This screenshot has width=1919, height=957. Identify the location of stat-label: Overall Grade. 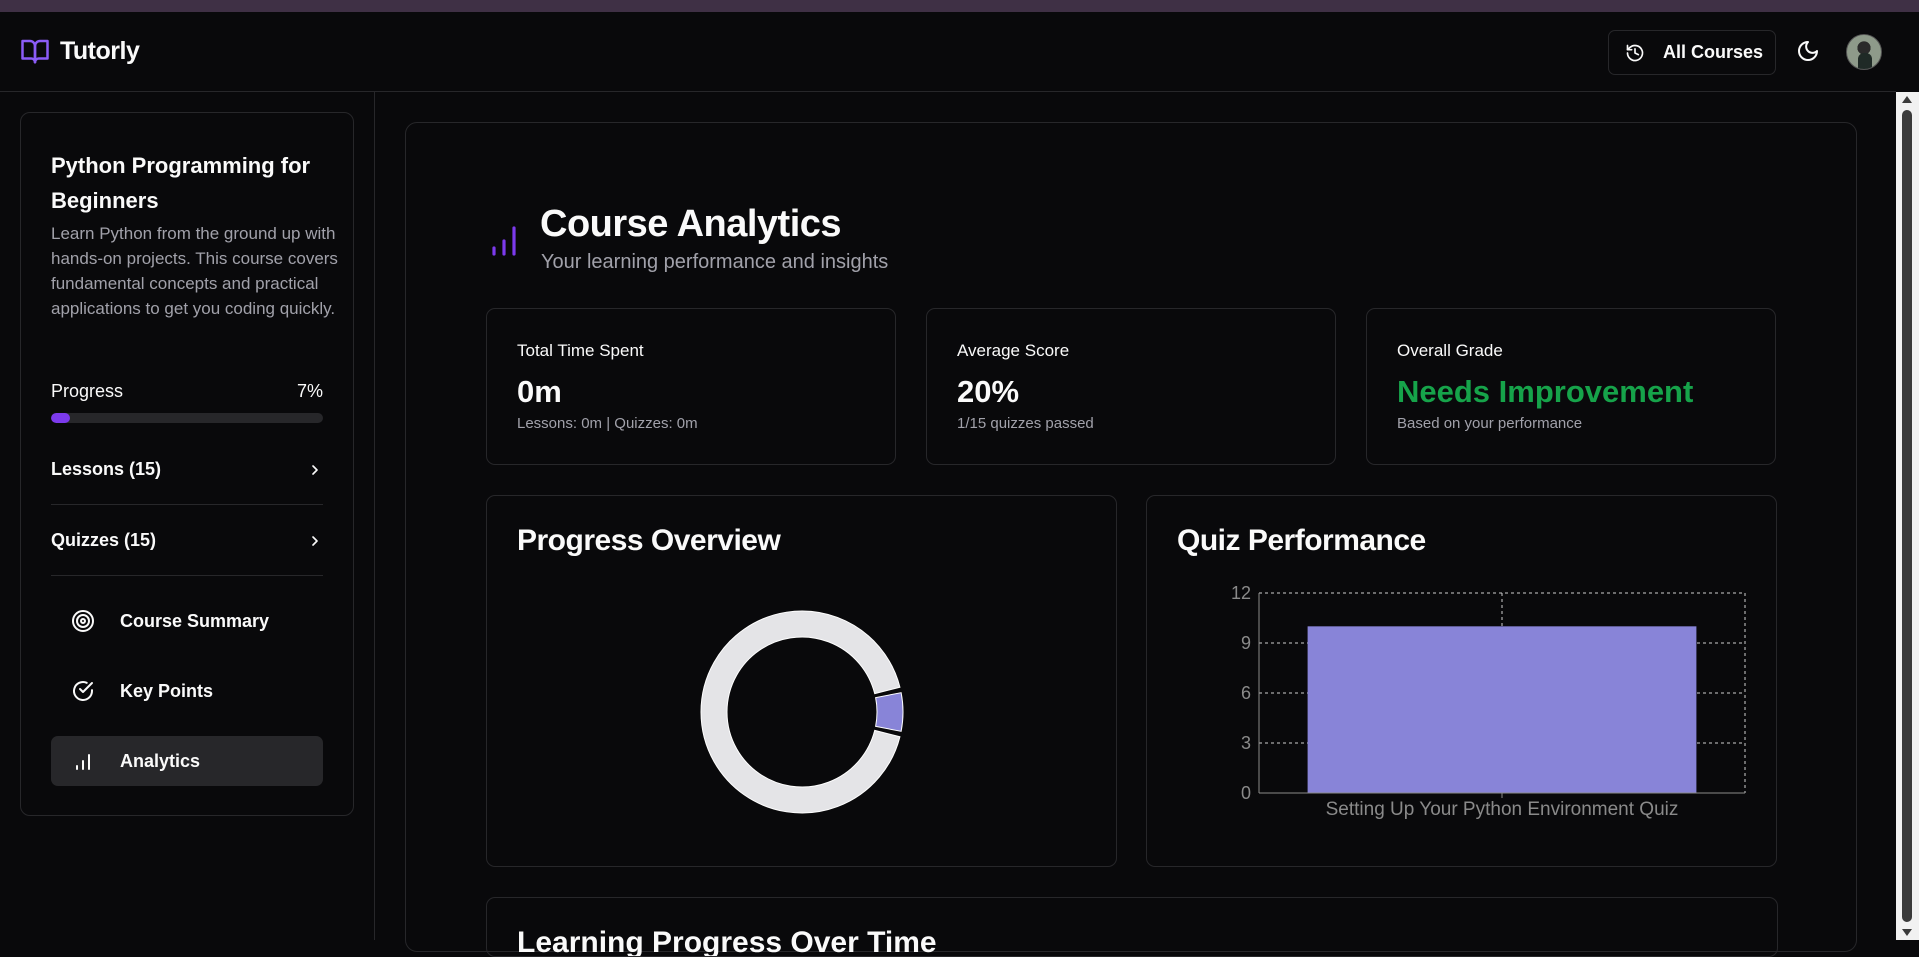
(1450, 350).